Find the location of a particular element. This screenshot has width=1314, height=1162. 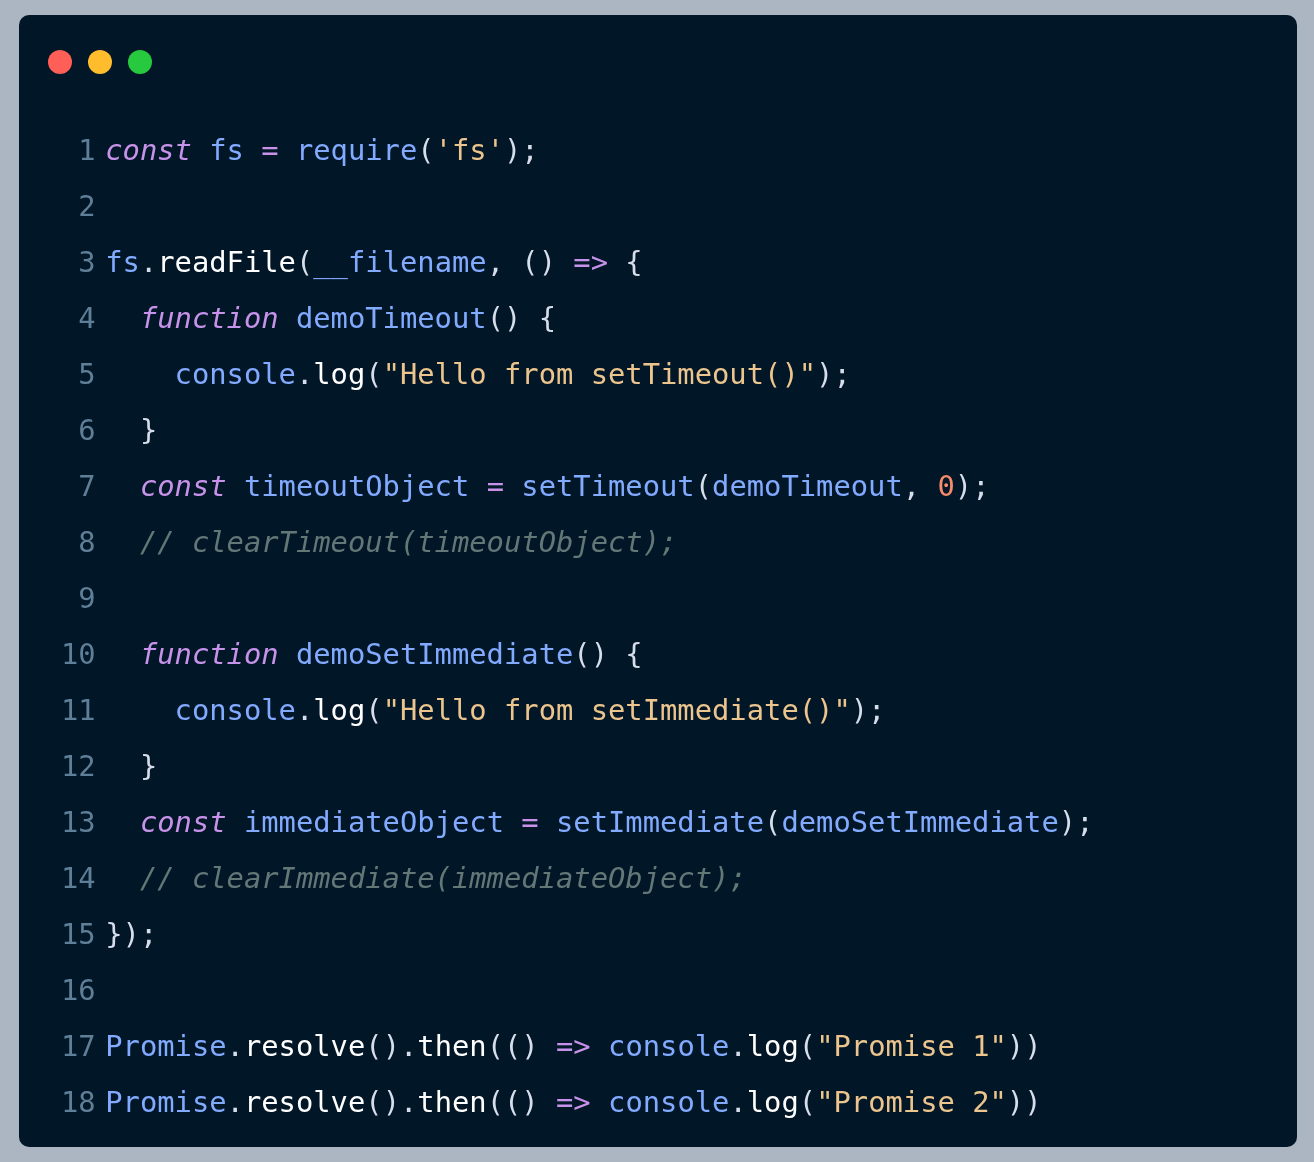

code-line: console.log("Hello from setTimeout()"); is located at coordinates (512, 374).